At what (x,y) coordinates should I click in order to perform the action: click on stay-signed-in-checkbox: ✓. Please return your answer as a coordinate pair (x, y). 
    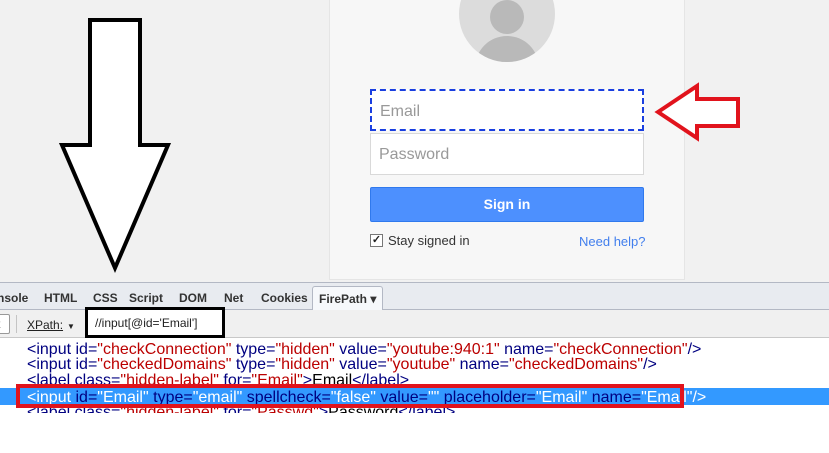
    Looking at the image, I should click on (376, 240).